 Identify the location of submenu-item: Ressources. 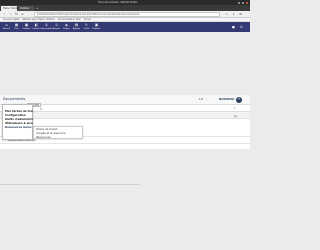
(43, 138).